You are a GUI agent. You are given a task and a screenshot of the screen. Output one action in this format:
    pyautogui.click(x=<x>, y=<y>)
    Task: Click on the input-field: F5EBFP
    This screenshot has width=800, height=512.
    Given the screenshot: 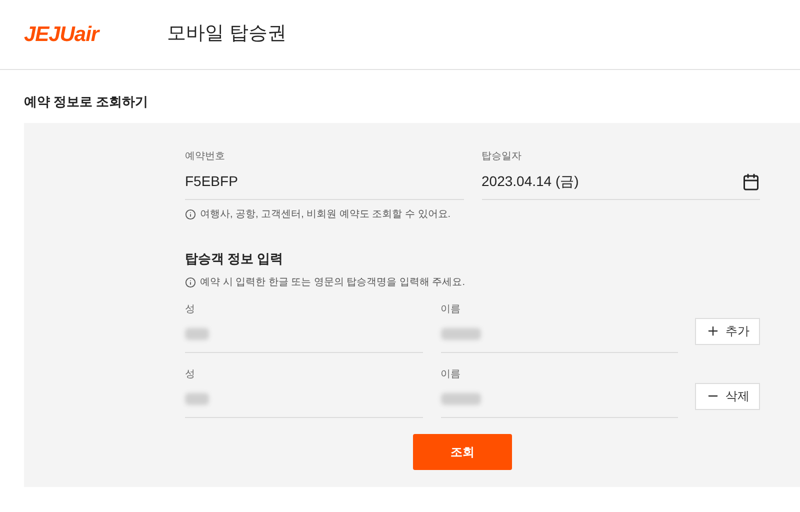 What is the action you would take?
    pyautogui.click(x=324, y=182)
    